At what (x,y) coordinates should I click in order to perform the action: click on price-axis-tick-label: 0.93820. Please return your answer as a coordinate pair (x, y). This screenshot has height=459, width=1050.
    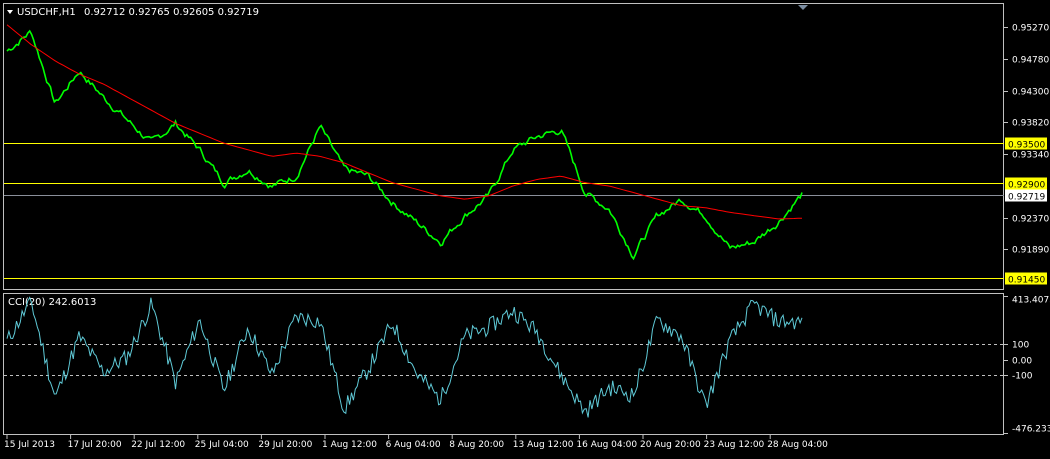
    Looking at the image, I should click on (1030, 124).